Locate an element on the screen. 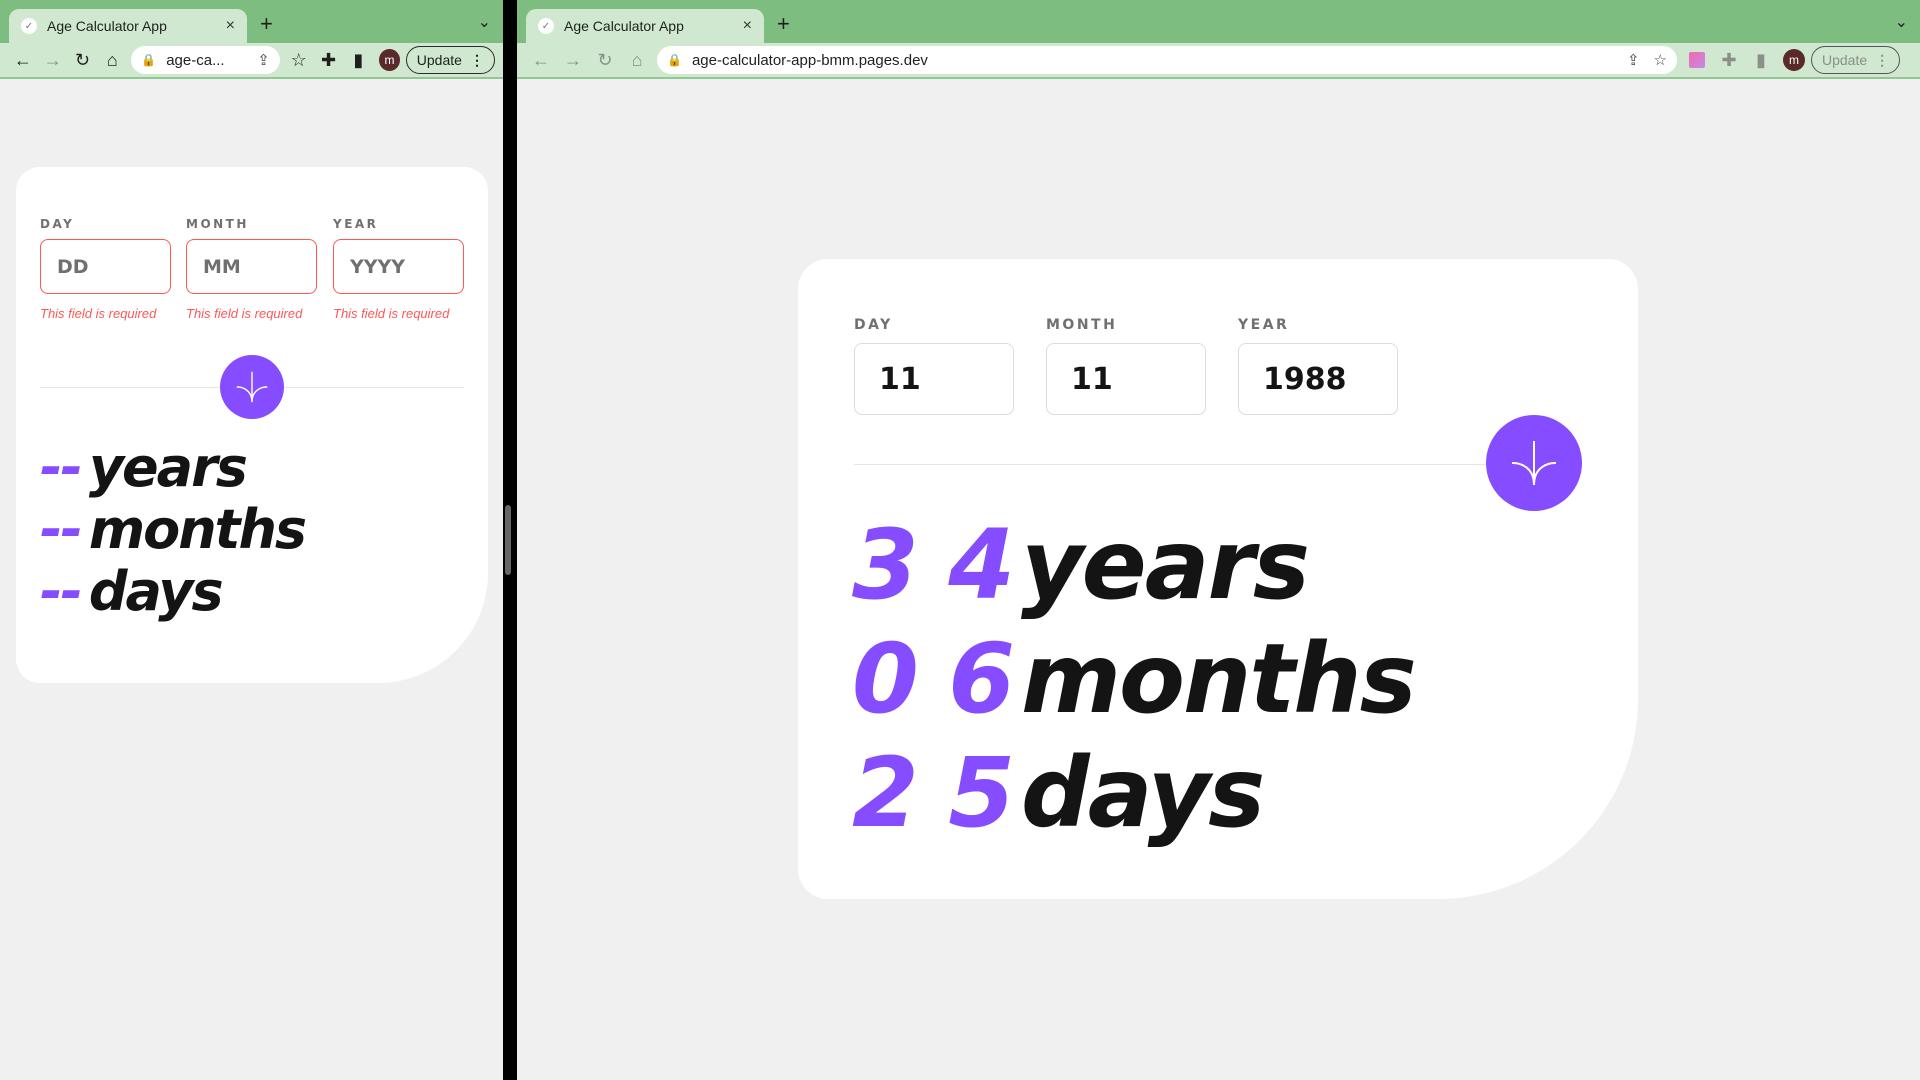  months-number: -- is located at coordinates (61, 529).